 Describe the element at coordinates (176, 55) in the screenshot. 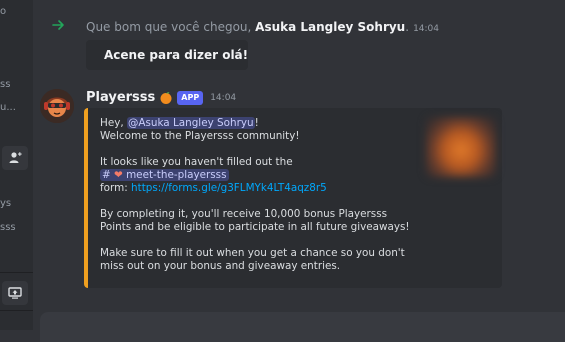

I see `wave-button-label: Acene para dizer olá!` at that location.